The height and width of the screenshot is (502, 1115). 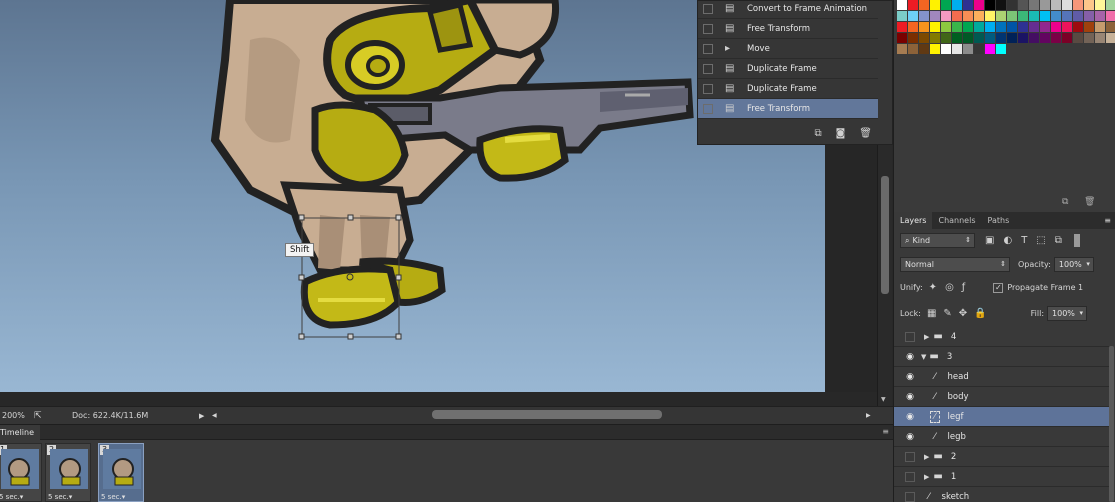 I want to click on delete-swatch-icon: 🗑, so click(x=1089, y=202).